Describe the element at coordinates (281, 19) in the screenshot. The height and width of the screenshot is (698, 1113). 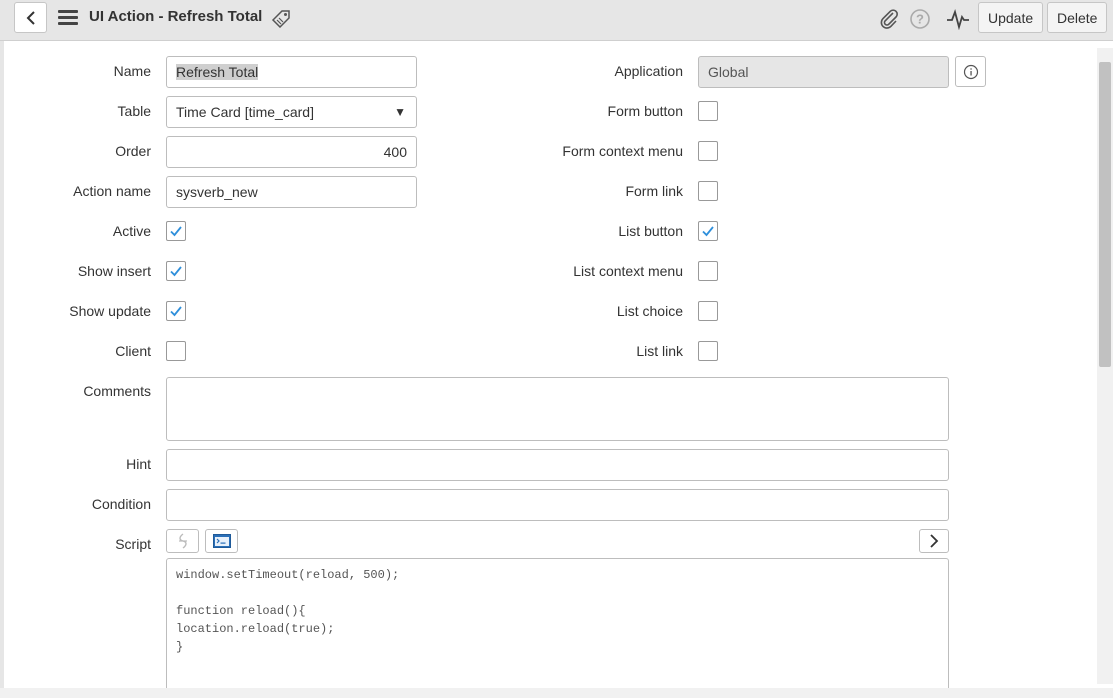
I see `tag-icon` at that location.